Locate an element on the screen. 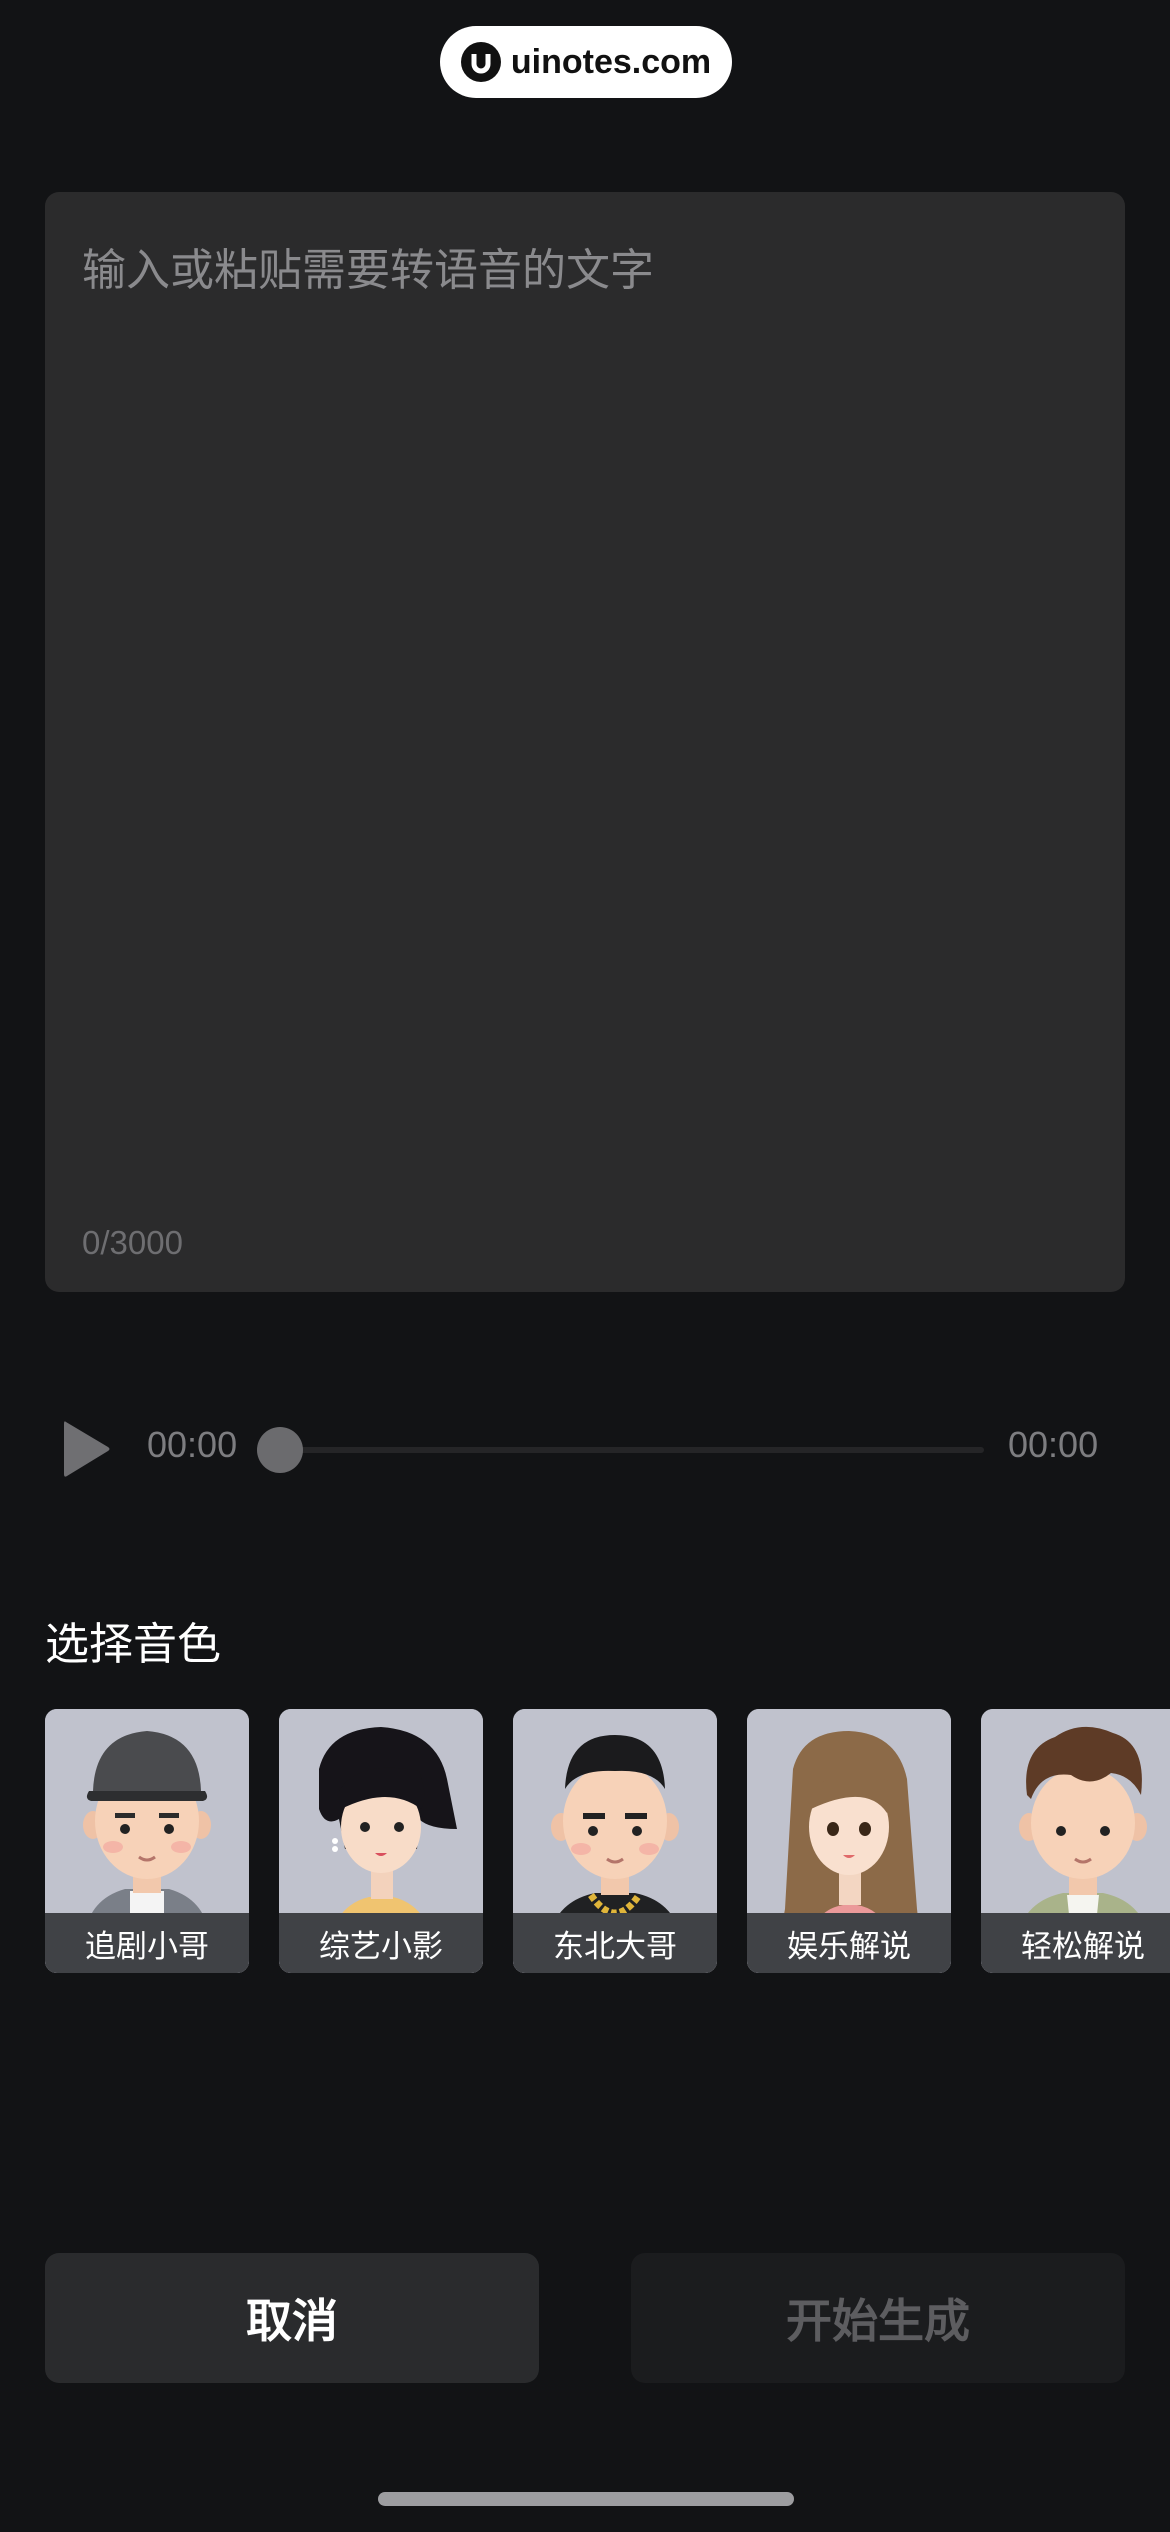  progress-thumb is located at coordinates (280, 1450).